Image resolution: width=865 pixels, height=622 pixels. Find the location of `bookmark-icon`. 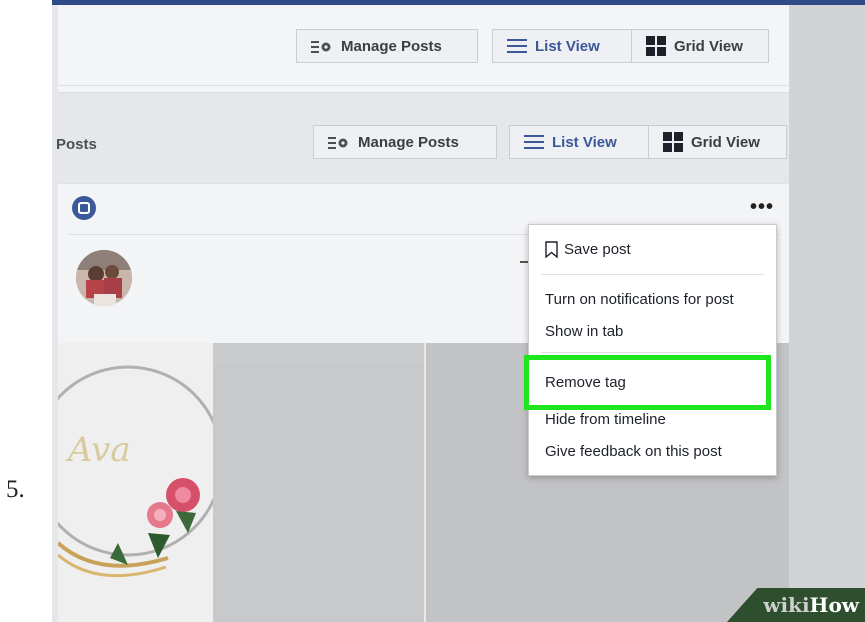

bookmark-icon is located at coordinates (551, 249).